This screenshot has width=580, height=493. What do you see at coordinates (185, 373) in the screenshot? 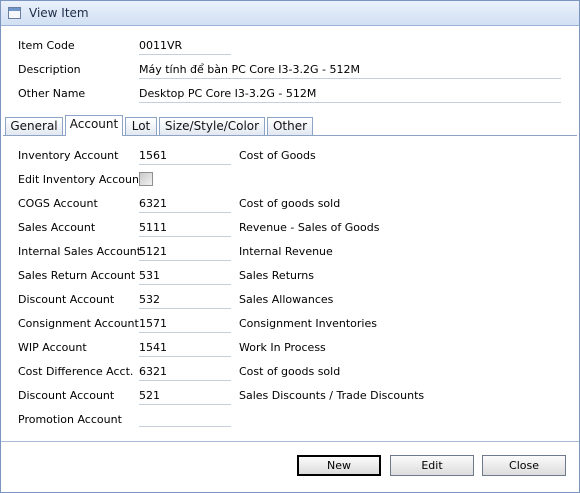
I see `cost-difference-account-field: 6321` at bounding box center [185, 373].